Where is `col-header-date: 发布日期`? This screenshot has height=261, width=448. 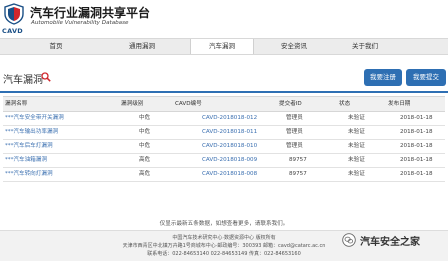 col-header-date: 发布日期 is located at coordinates (399, 104).